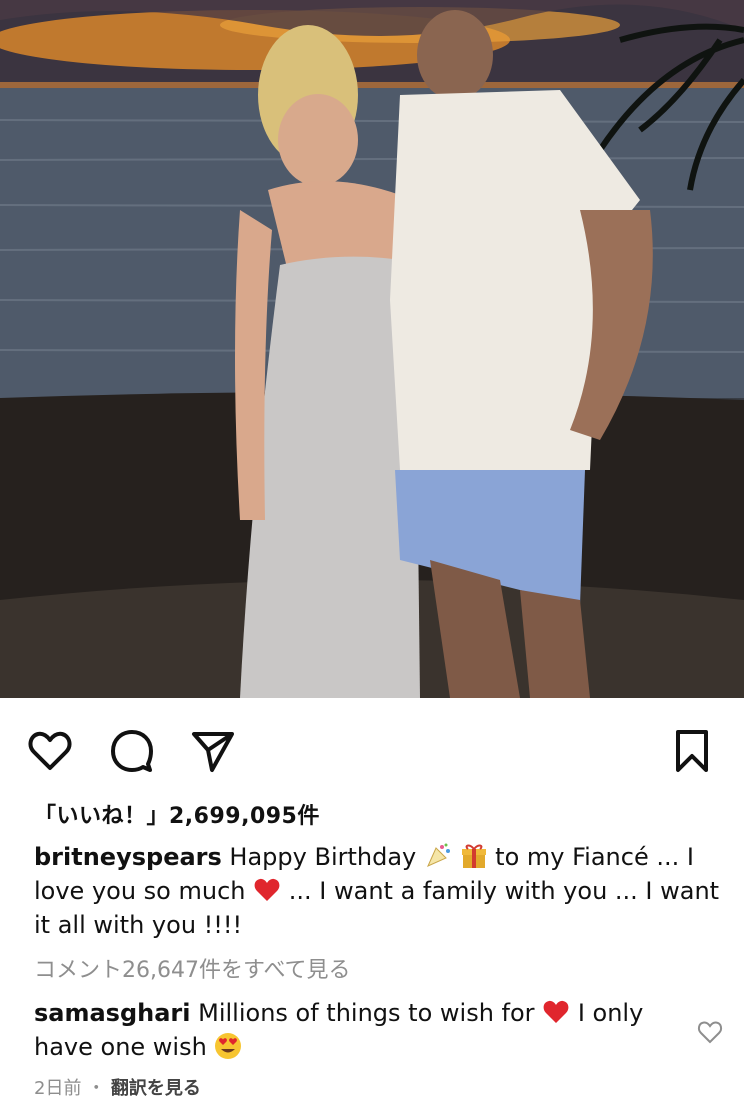 This screenshot has height=1108, width=744. Describe the element at coordinates (192, 968) in the screenshot. I see `view-all-comments-link: コメント26,647件をすべて見る` at that location.